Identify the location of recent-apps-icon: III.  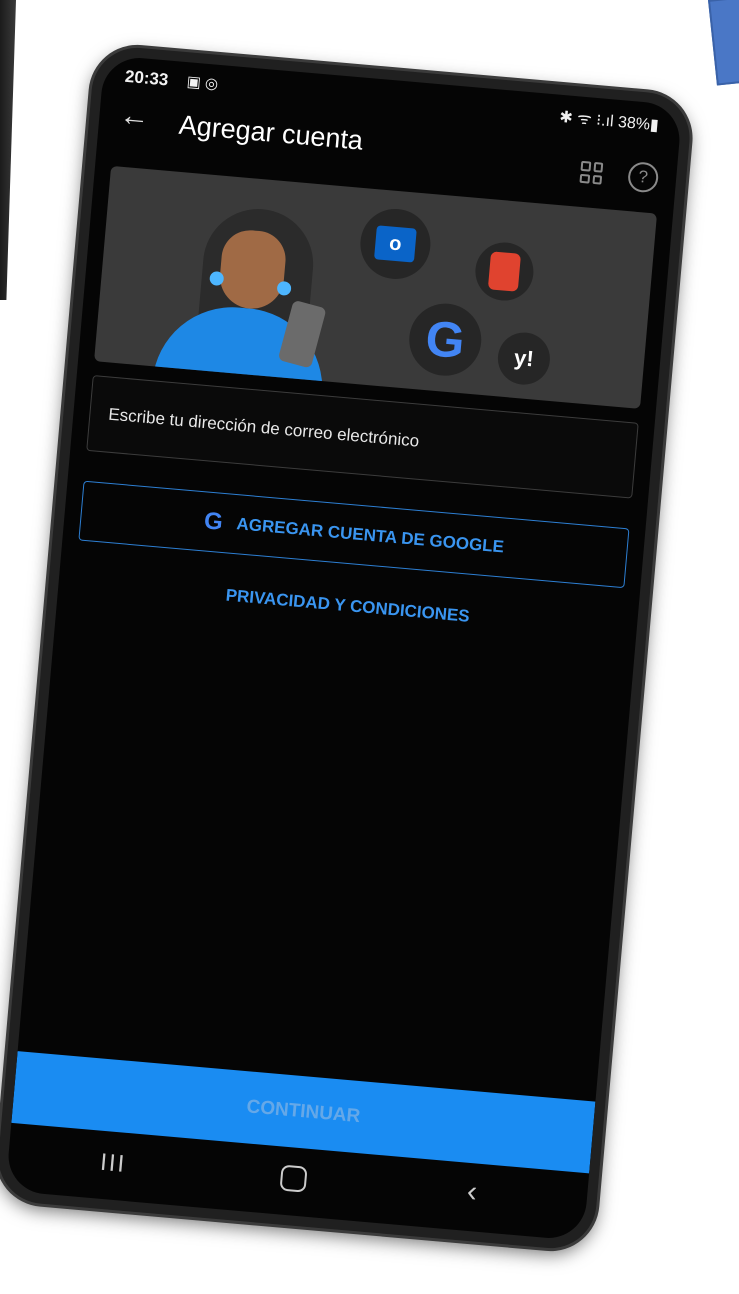
(113, 1164).